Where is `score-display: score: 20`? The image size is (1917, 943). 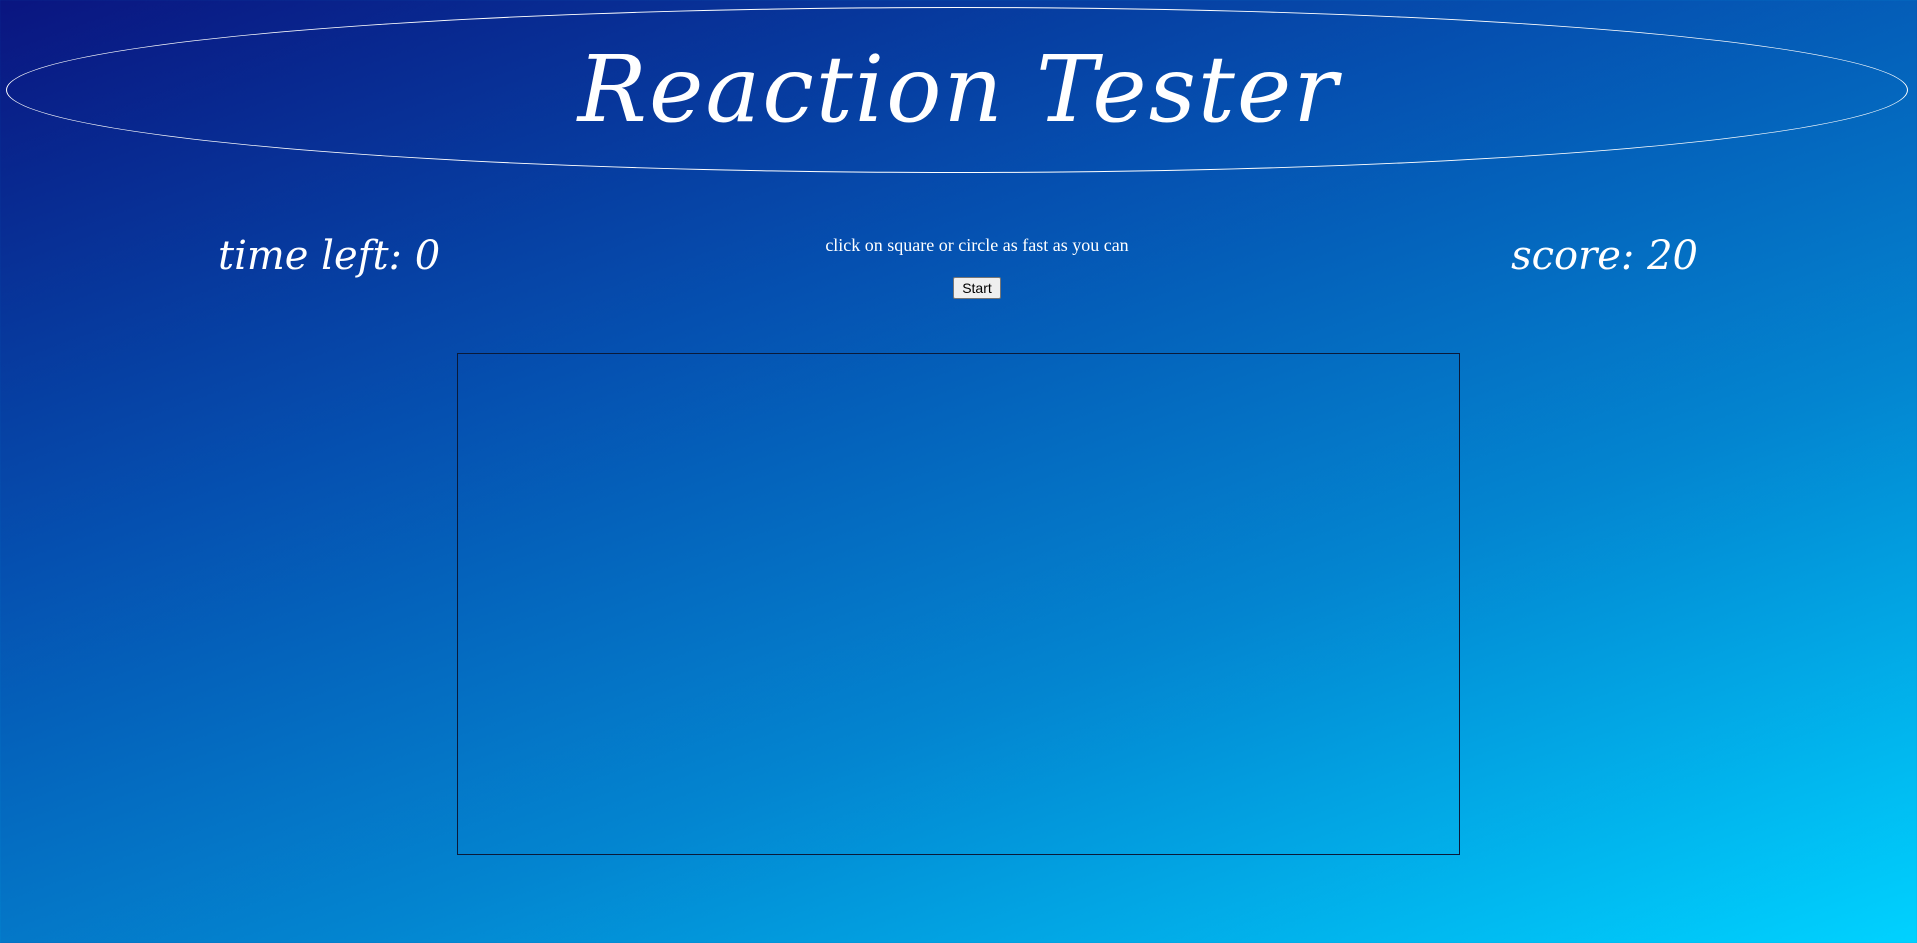 score-display: score: 20 is located at coordinates (1604, 256).